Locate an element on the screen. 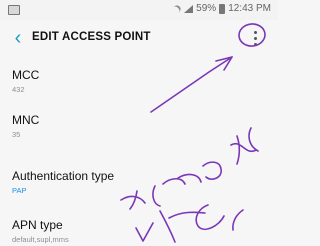  setting-label: MCC is located at coordinates (26, 75).